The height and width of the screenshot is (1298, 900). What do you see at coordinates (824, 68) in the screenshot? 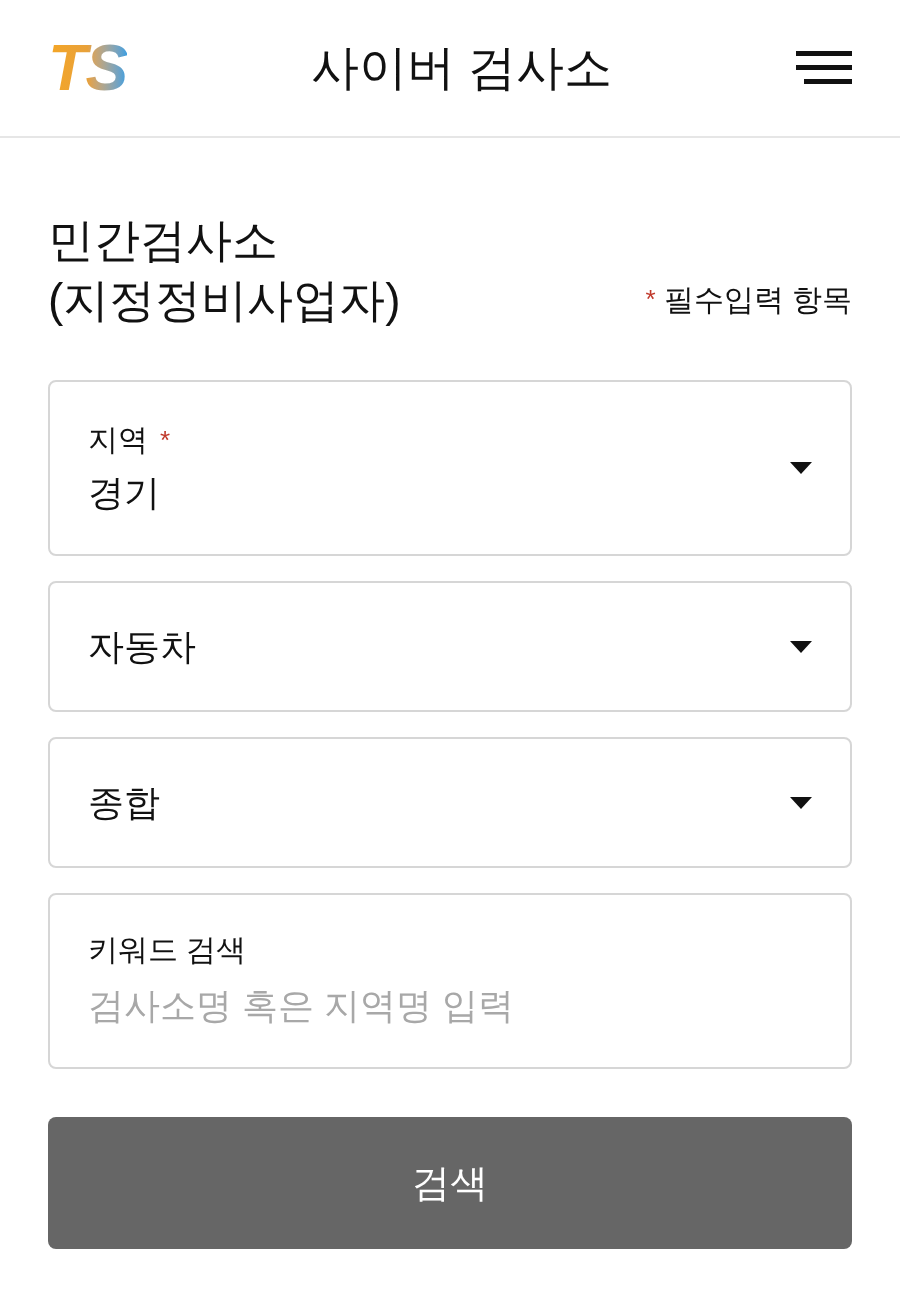
I see `menu-icon` at bounding box center [824, 68].